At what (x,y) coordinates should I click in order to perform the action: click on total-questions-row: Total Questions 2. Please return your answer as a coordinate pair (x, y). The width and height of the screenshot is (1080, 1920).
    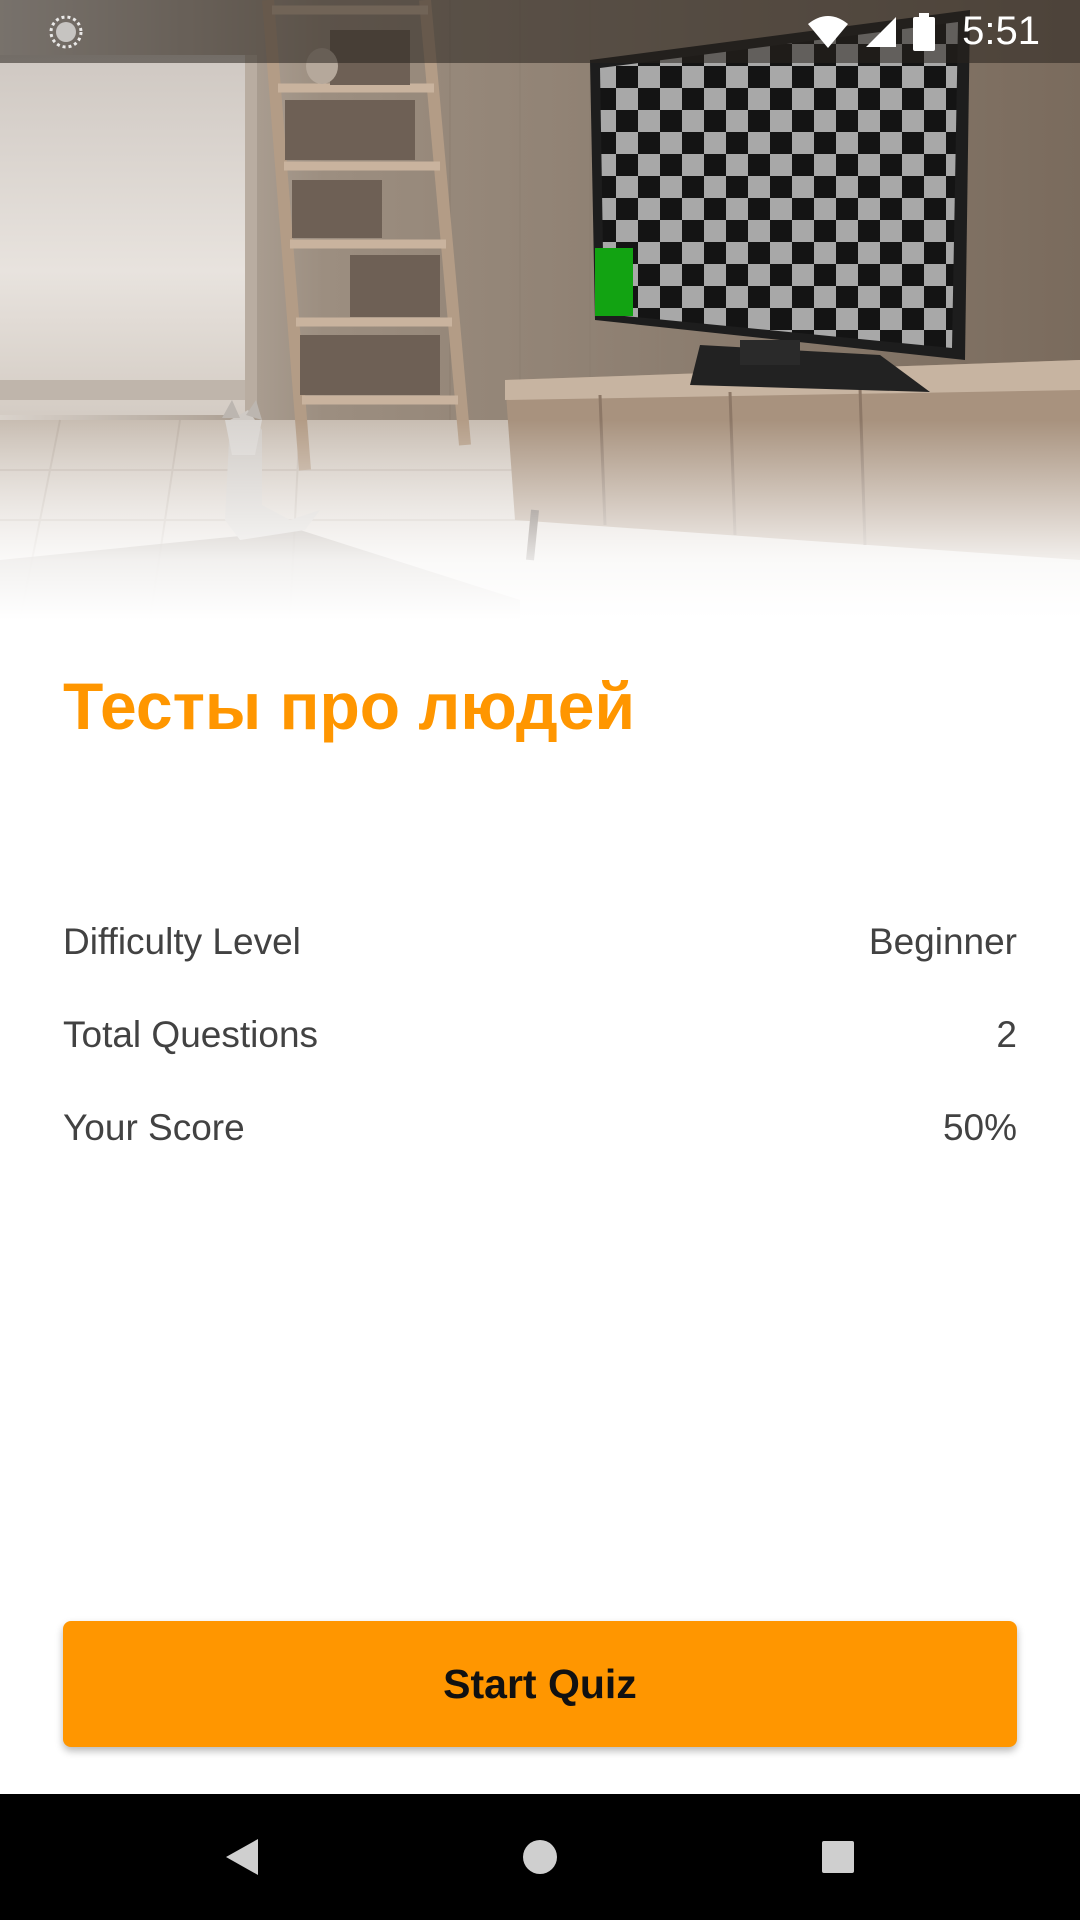
    Looking at the image, I should click on (540, 1035).